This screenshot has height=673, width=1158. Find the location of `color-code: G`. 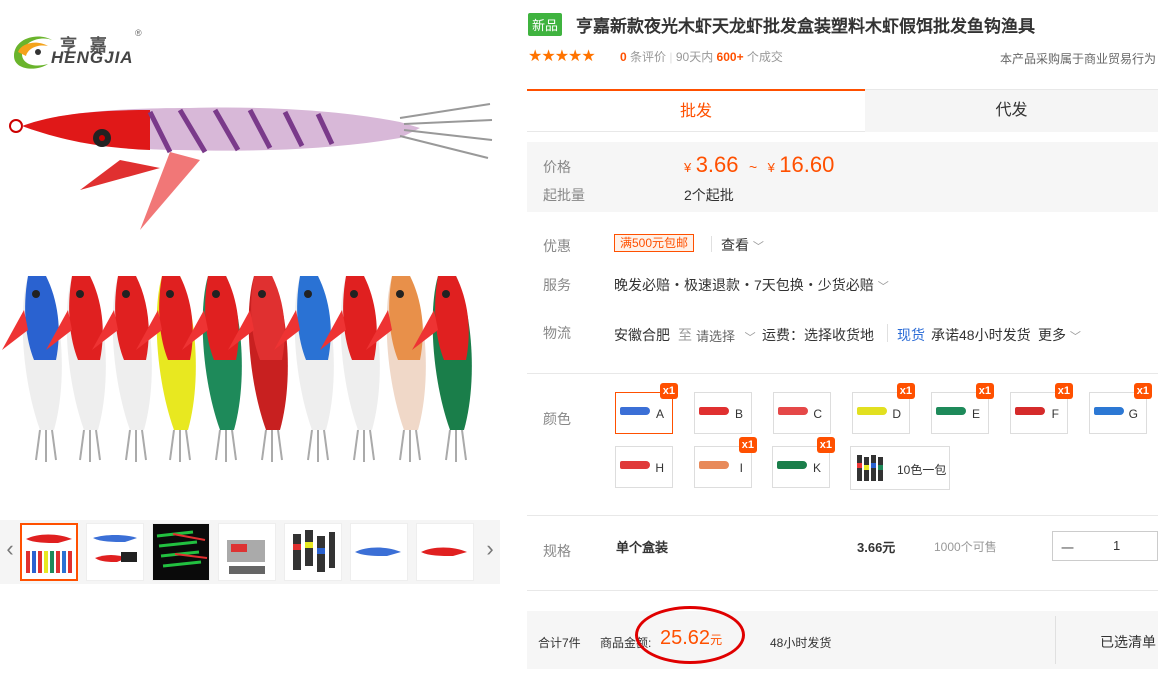

color-code: G is located at coordinates (1133, 414).